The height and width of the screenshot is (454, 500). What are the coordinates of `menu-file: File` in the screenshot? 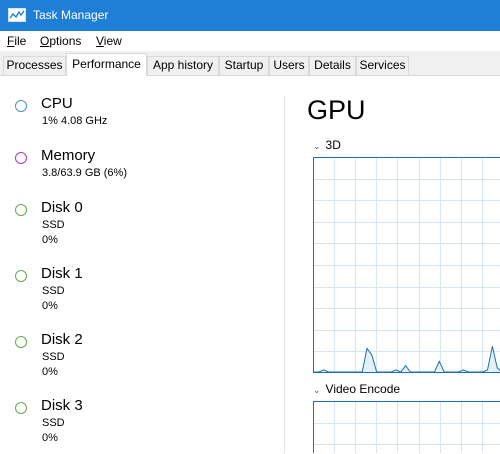 It's located at (16, 41).